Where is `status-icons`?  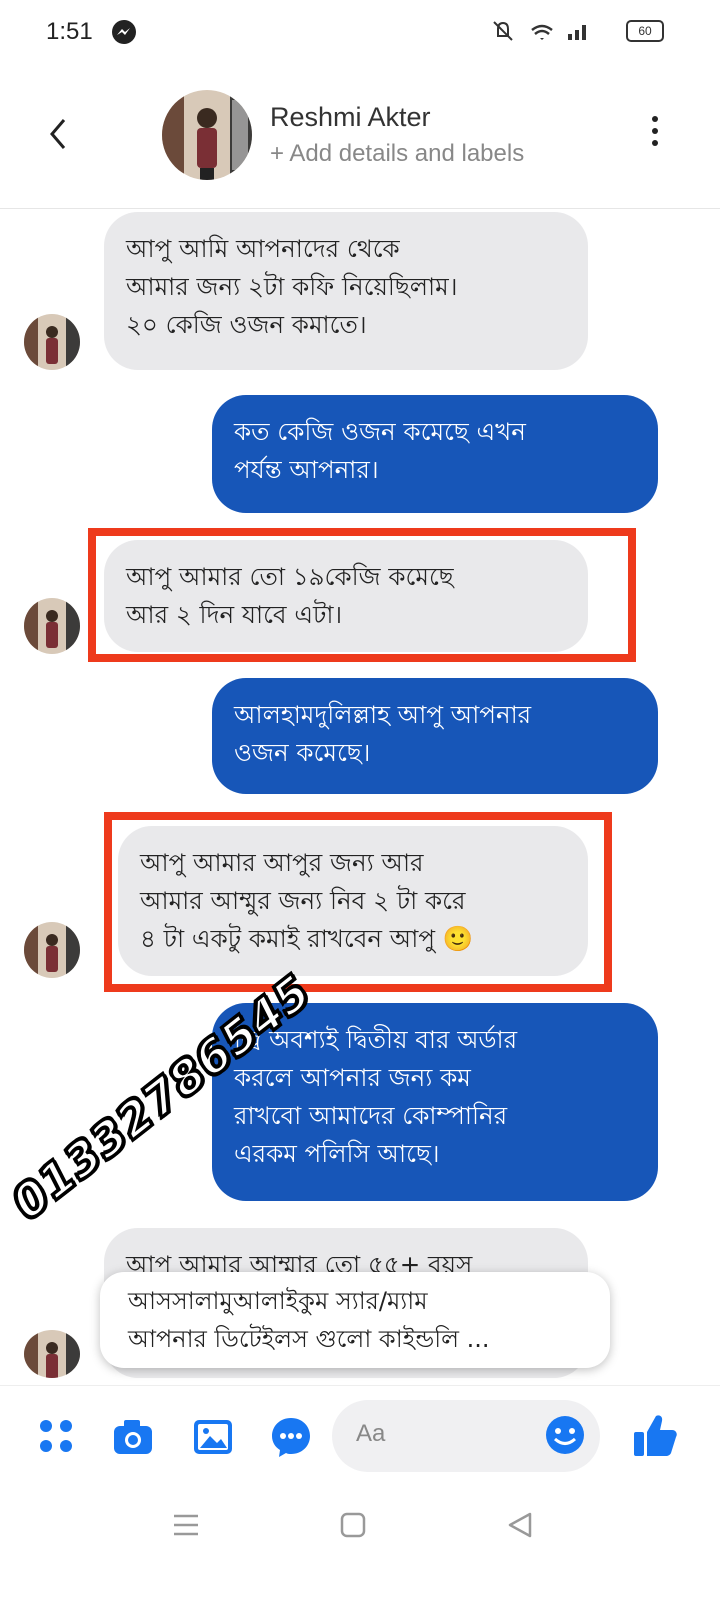
status-icons is located at coordinates (555, 33).